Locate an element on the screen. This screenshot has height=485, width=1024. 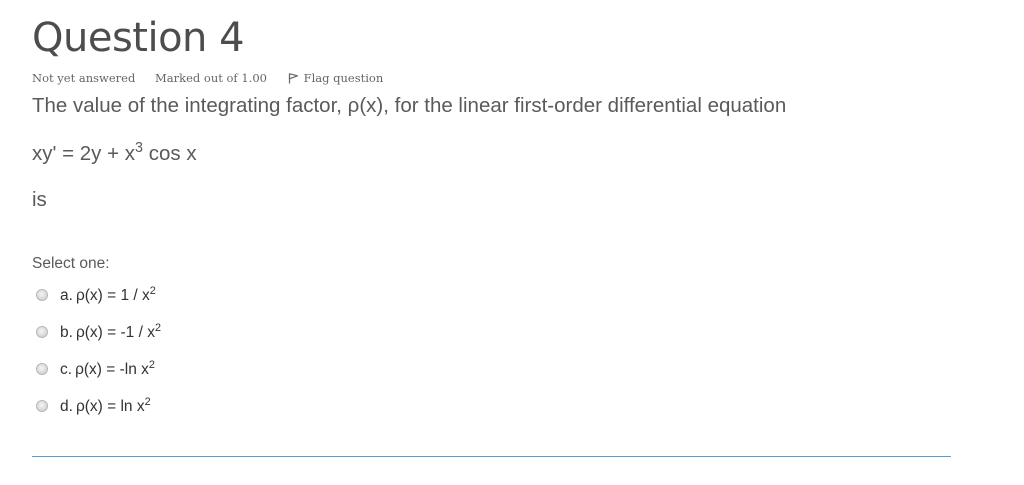
answer-option-letter: d. is located at coordinates (66, 406).